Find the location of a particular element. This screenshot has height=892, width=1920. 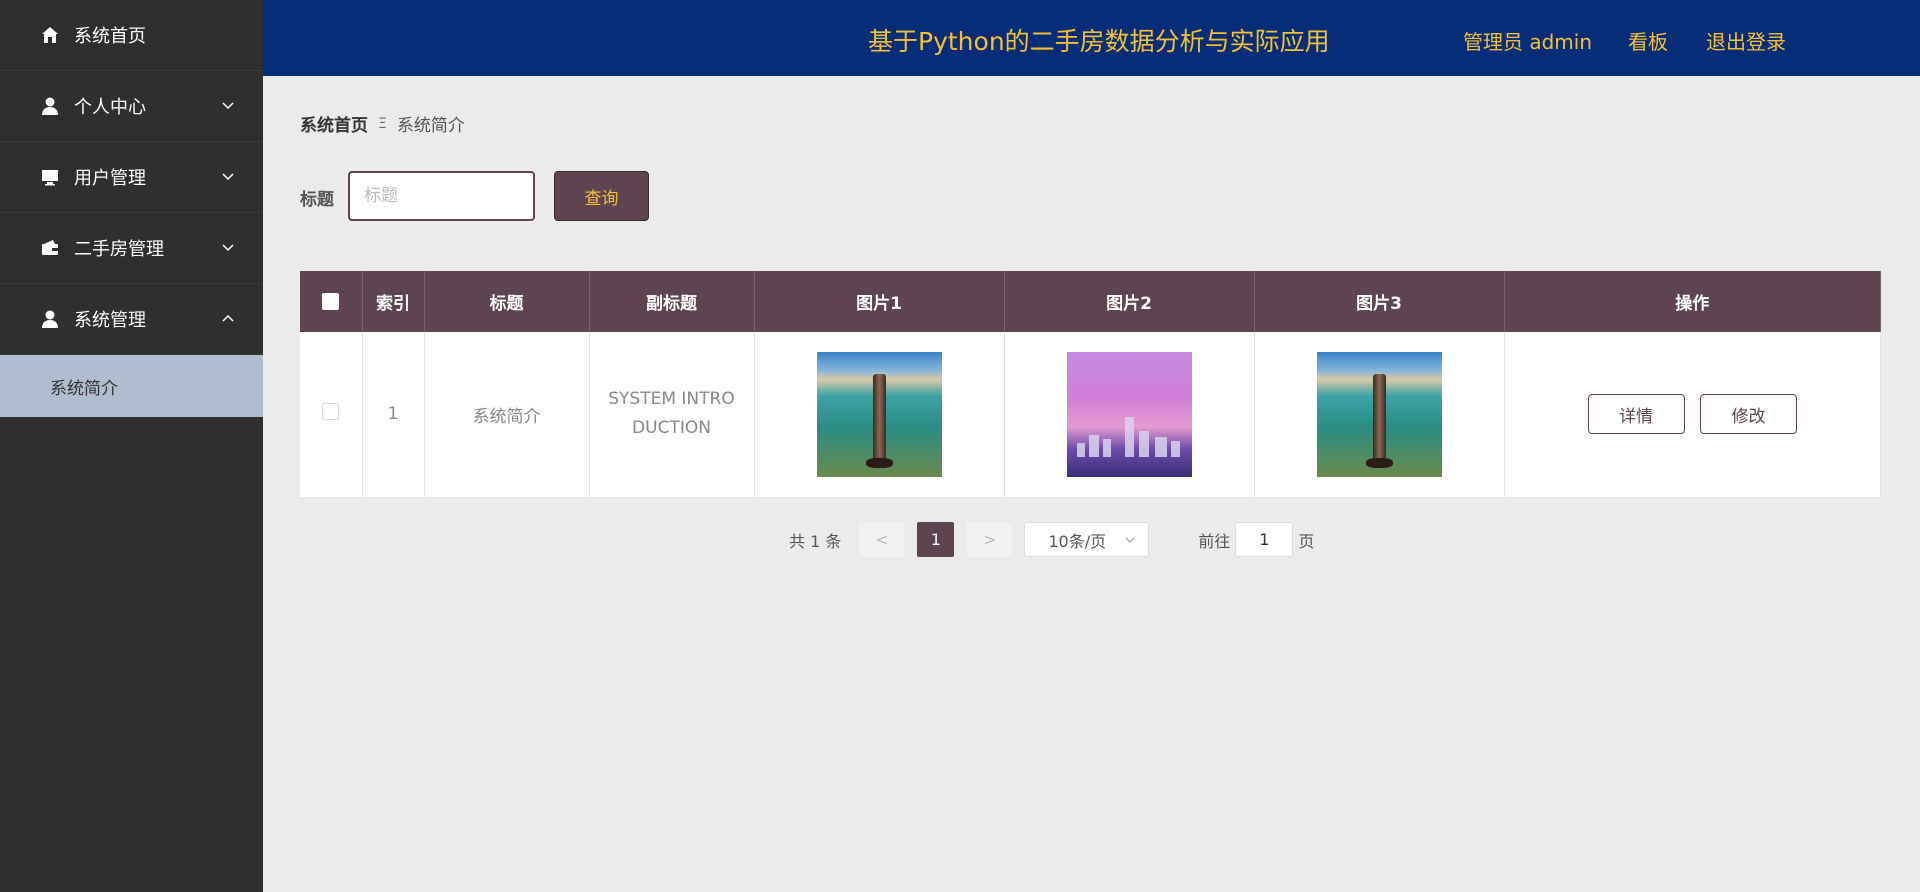

cell-subtitle: SYSTEM INTRODUCTION is located at coordinates (672, 415).